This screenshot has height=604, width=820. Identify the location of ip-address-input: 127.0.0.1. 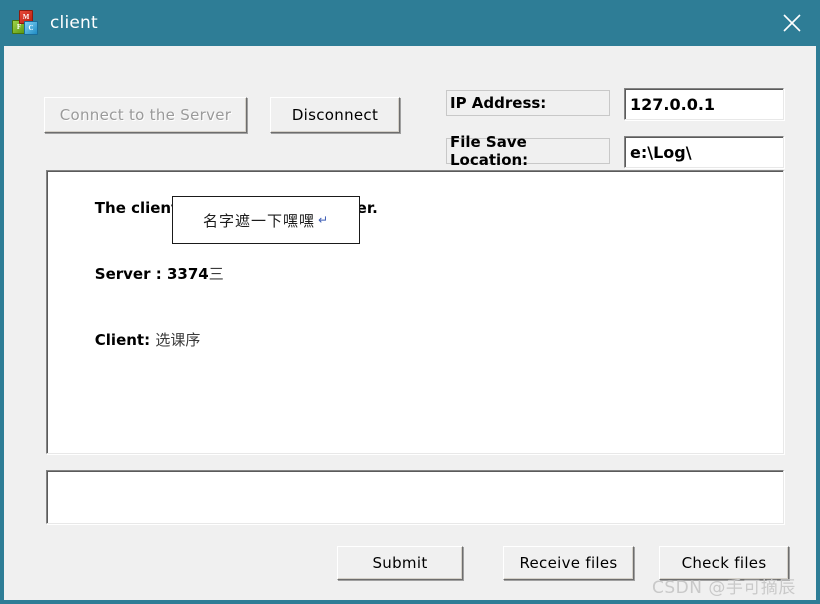
(704, 104).